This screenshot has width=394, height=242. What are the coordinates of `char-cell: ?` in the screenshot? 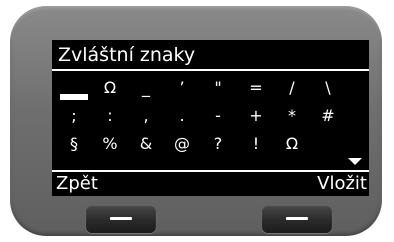 It's located at (218, 144).